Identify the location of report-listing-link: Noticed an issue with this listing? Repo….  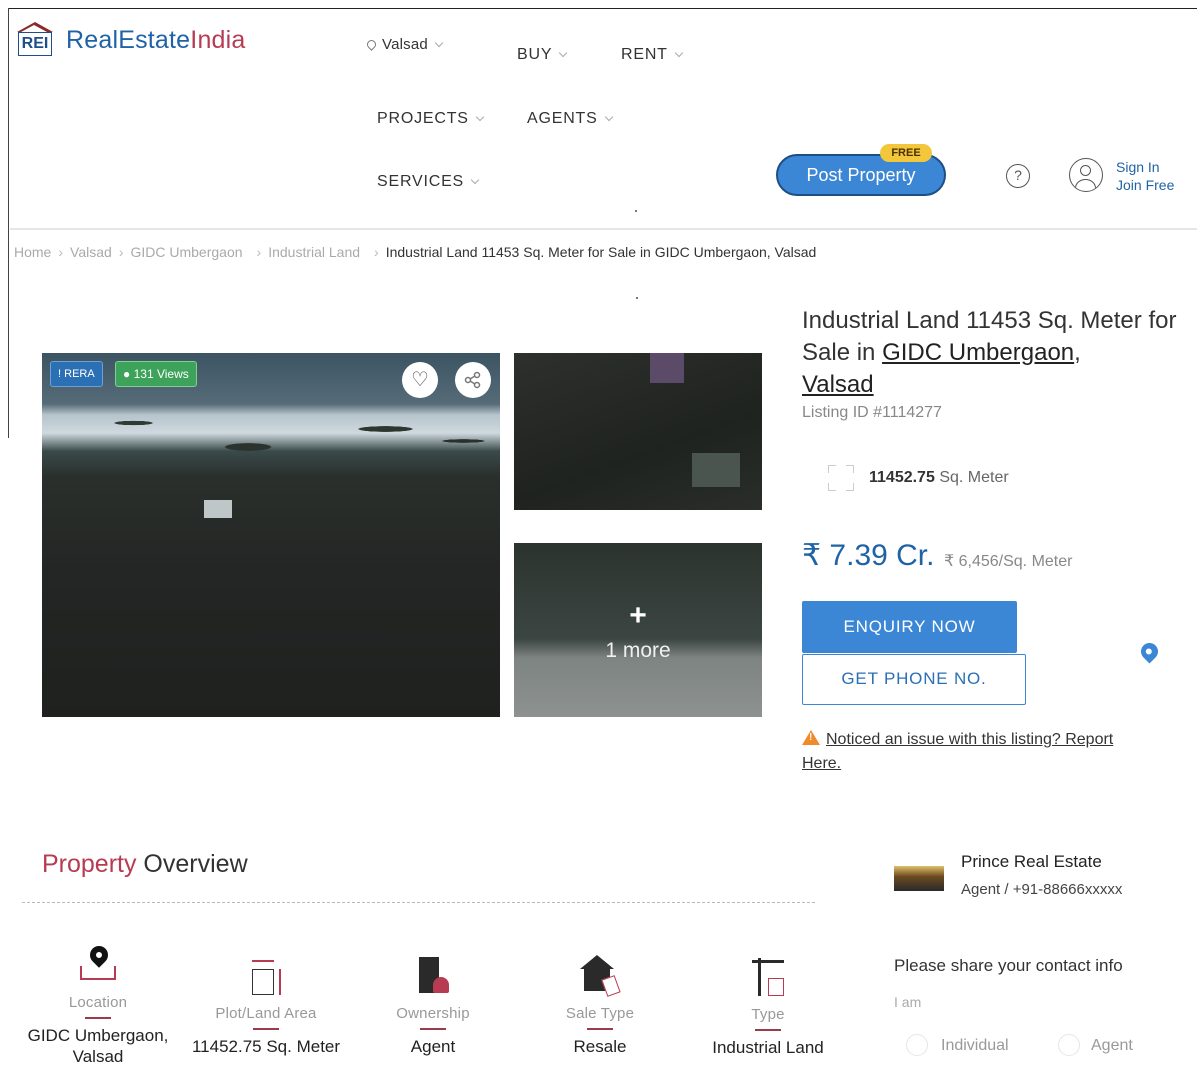
(972, 752).